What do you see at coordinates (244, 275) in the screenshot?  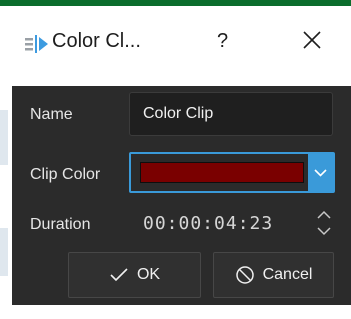 I see `cancel-circle-icon` at bounding box center [244, 275].